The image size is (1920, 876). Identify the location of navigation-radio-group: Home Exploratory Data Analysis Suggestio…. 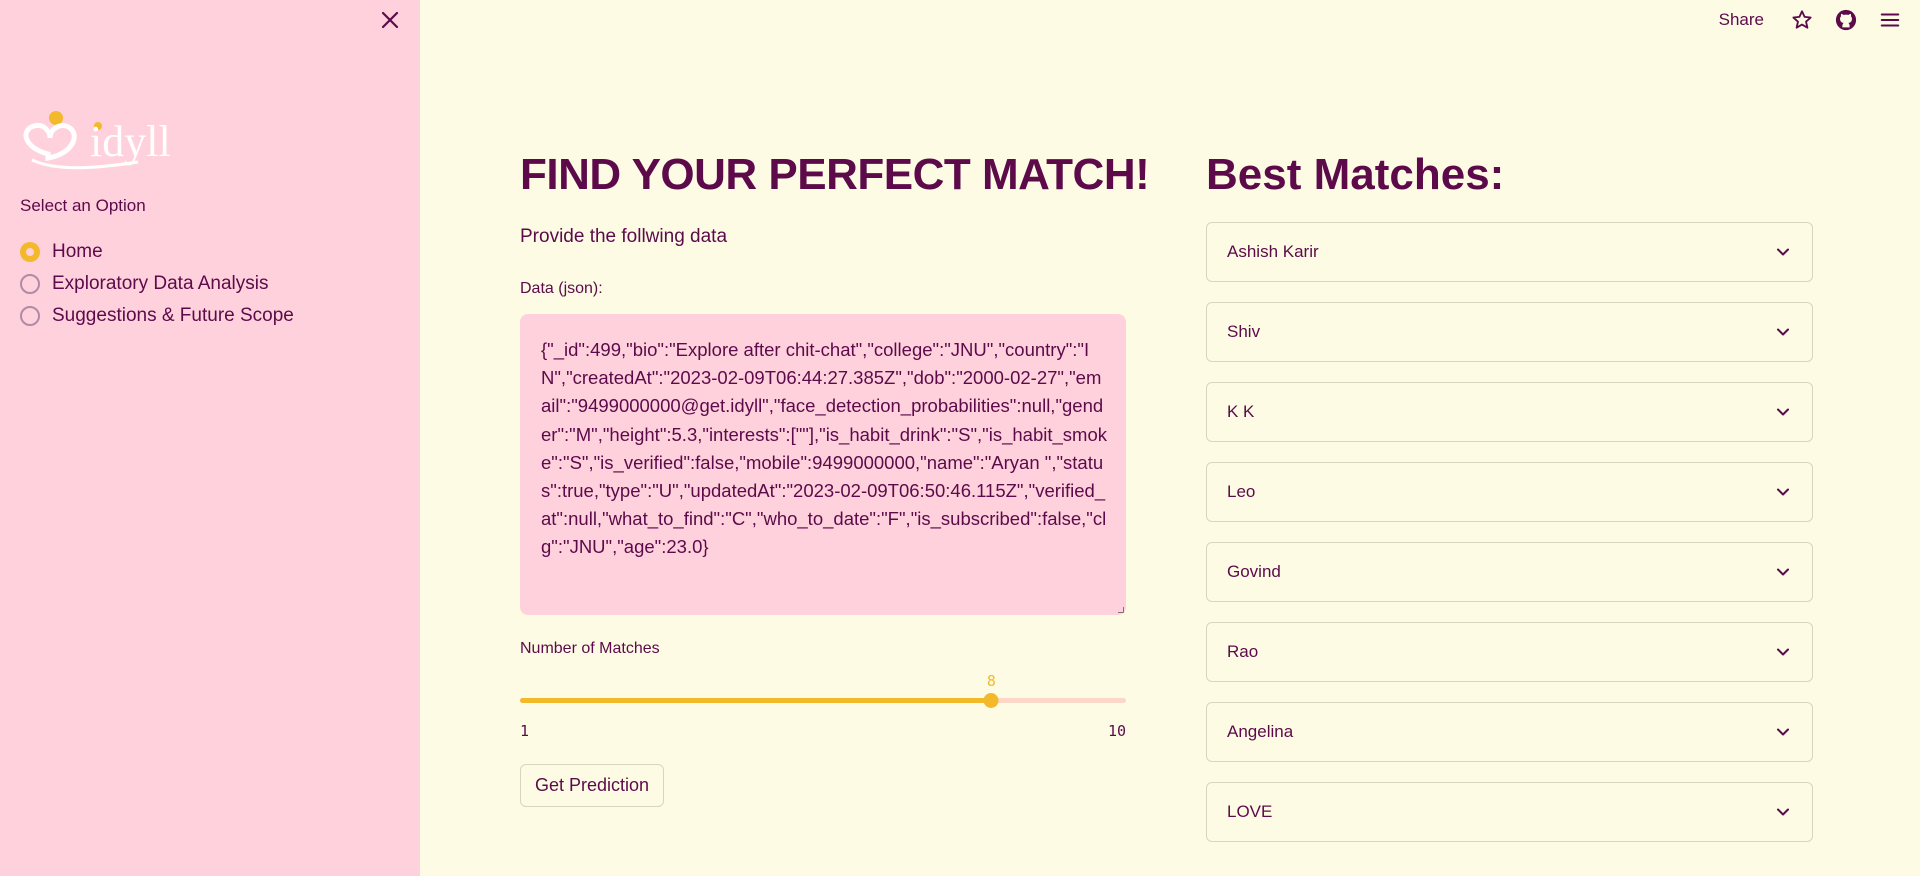
(157, 284).